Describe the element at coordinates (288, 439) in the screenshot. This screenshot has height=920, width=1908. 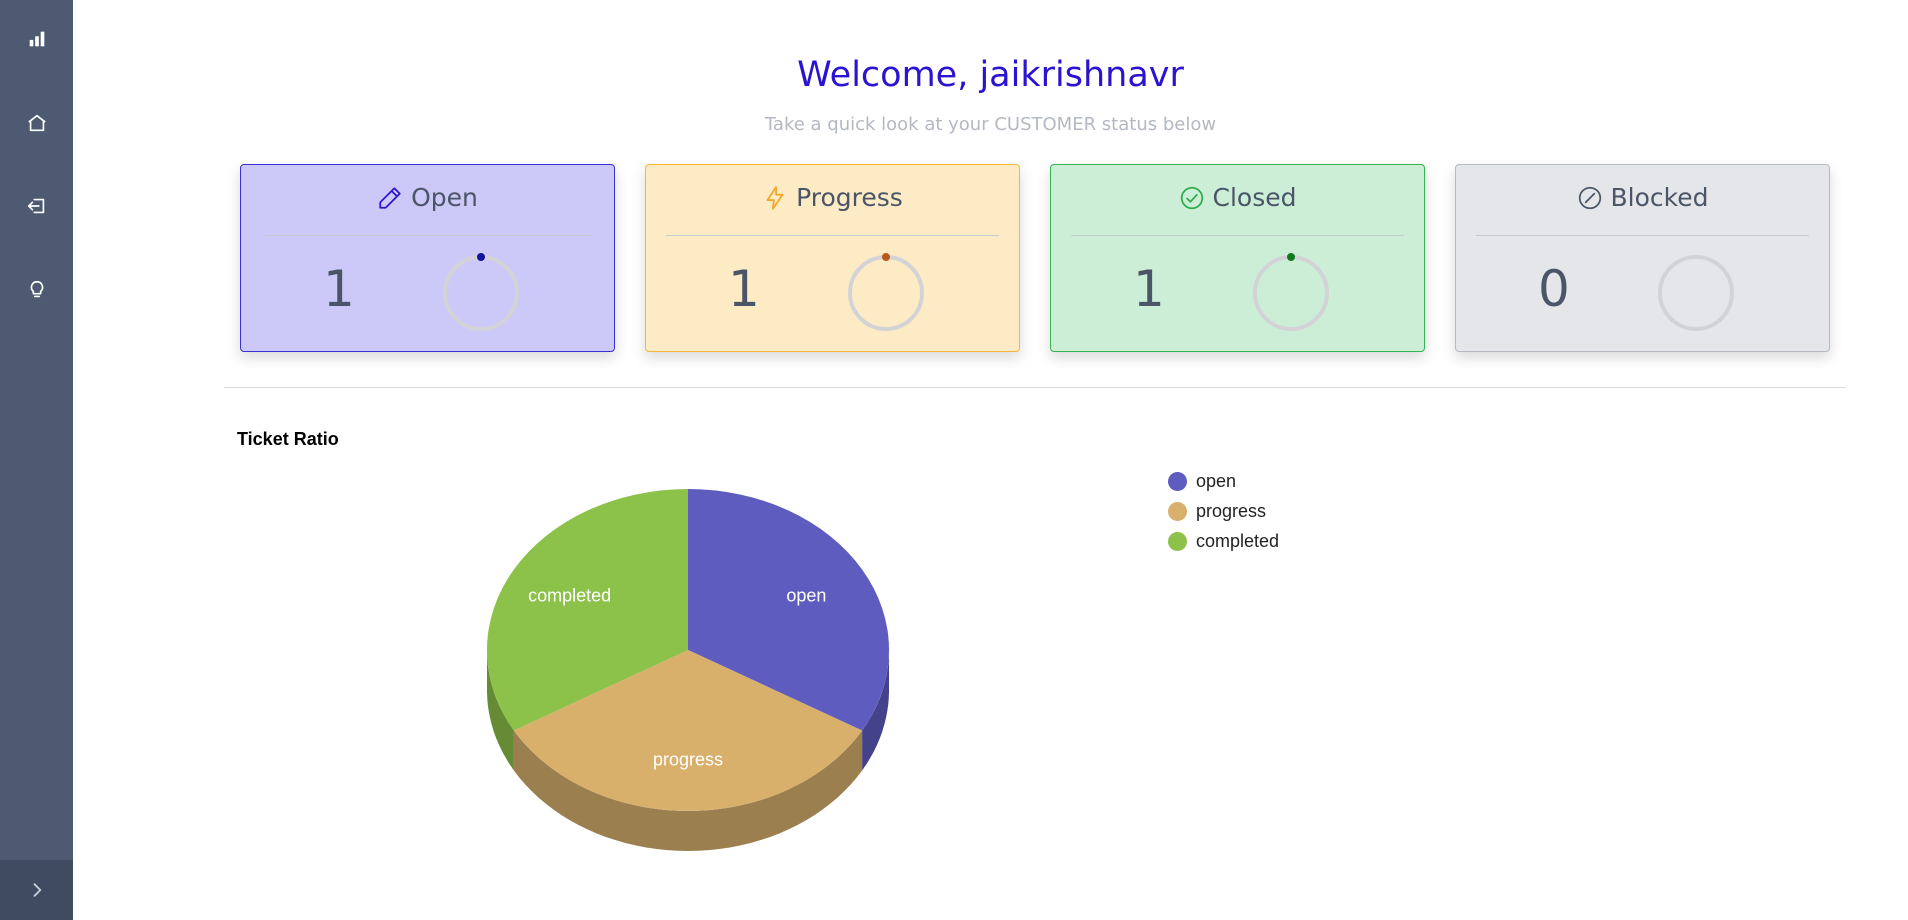
I see `chart-title: Ticket Ratio` at that location.